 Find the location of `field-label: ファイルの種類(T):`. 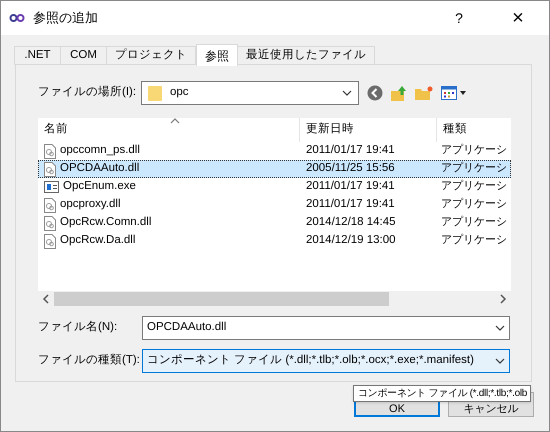

field-label: ファイルの種類(T): is located at coordinates (89, 360).